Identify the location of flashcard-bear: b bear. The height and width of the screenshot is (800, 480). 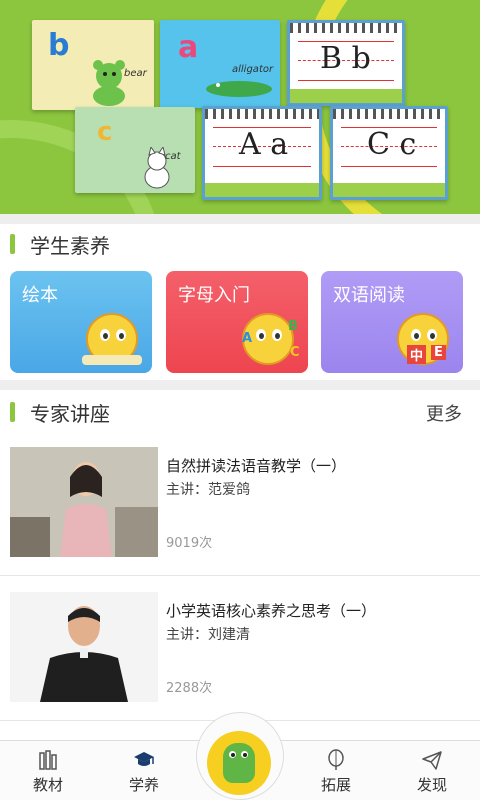
(93, 65).